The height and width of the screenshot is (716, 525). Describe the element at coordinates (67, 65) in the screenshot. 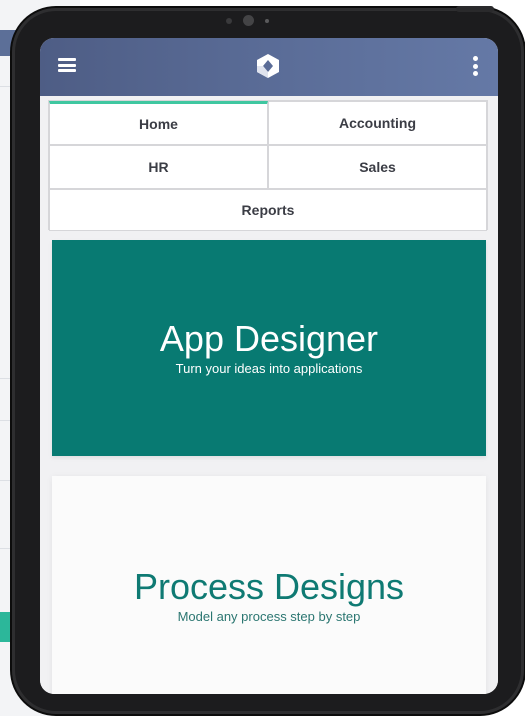

I see `hamburger-menu-icon` at that location.